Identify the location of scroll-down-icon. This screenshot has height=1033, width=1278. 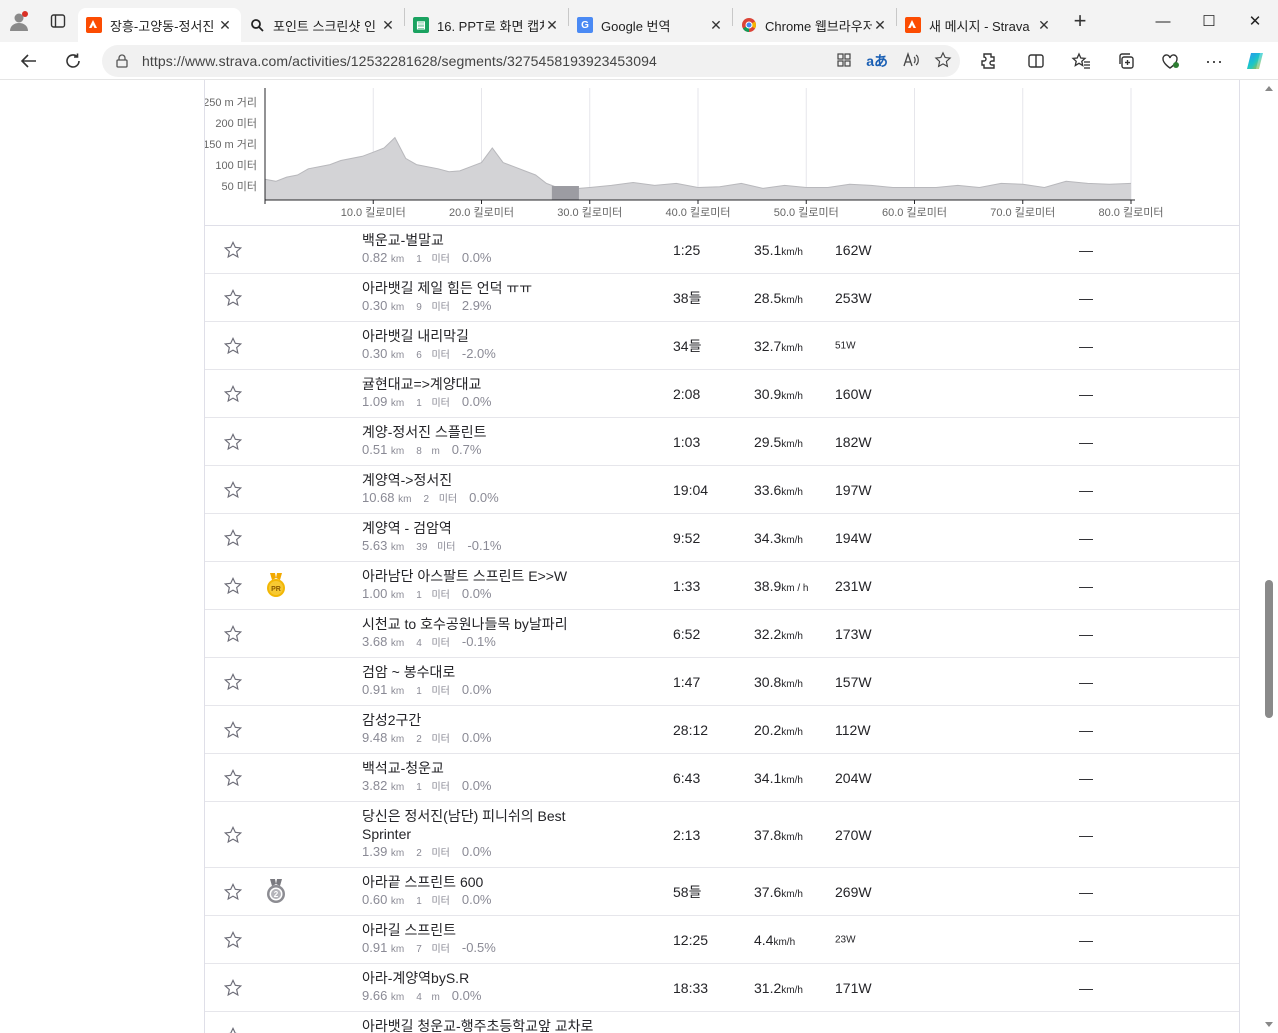
(1269, 1024).